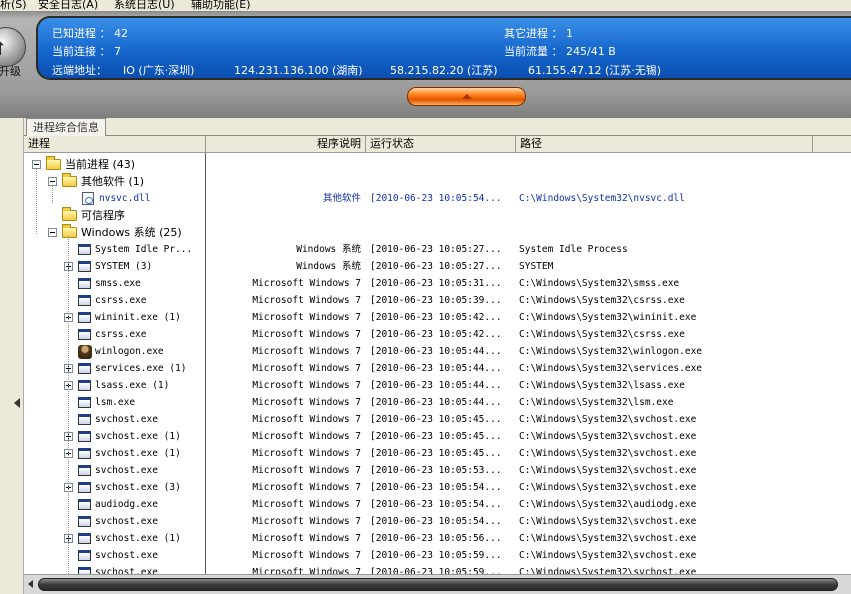 This screenshot has width=851, height=594. What do you see at coordinates (118, 283) in the screenshot?
I see `process-name: smss.exe` at bounding box center [118, 283].